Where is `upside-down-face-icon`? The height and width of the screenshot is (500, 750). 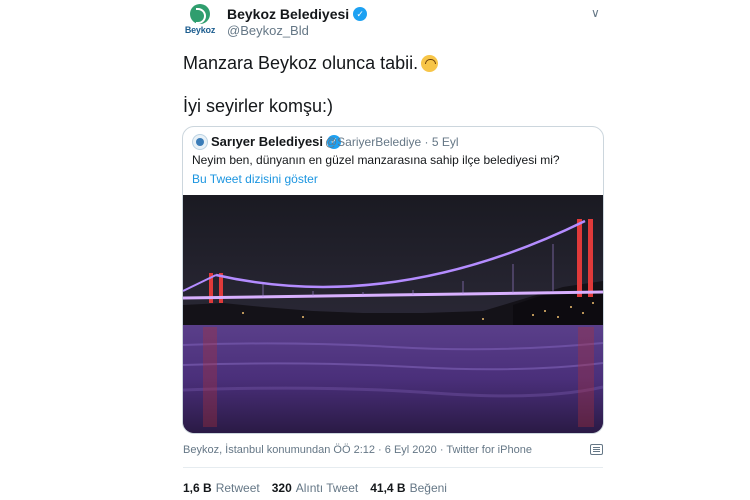 upside-down-face-icon is located at coordinates (430, 63).